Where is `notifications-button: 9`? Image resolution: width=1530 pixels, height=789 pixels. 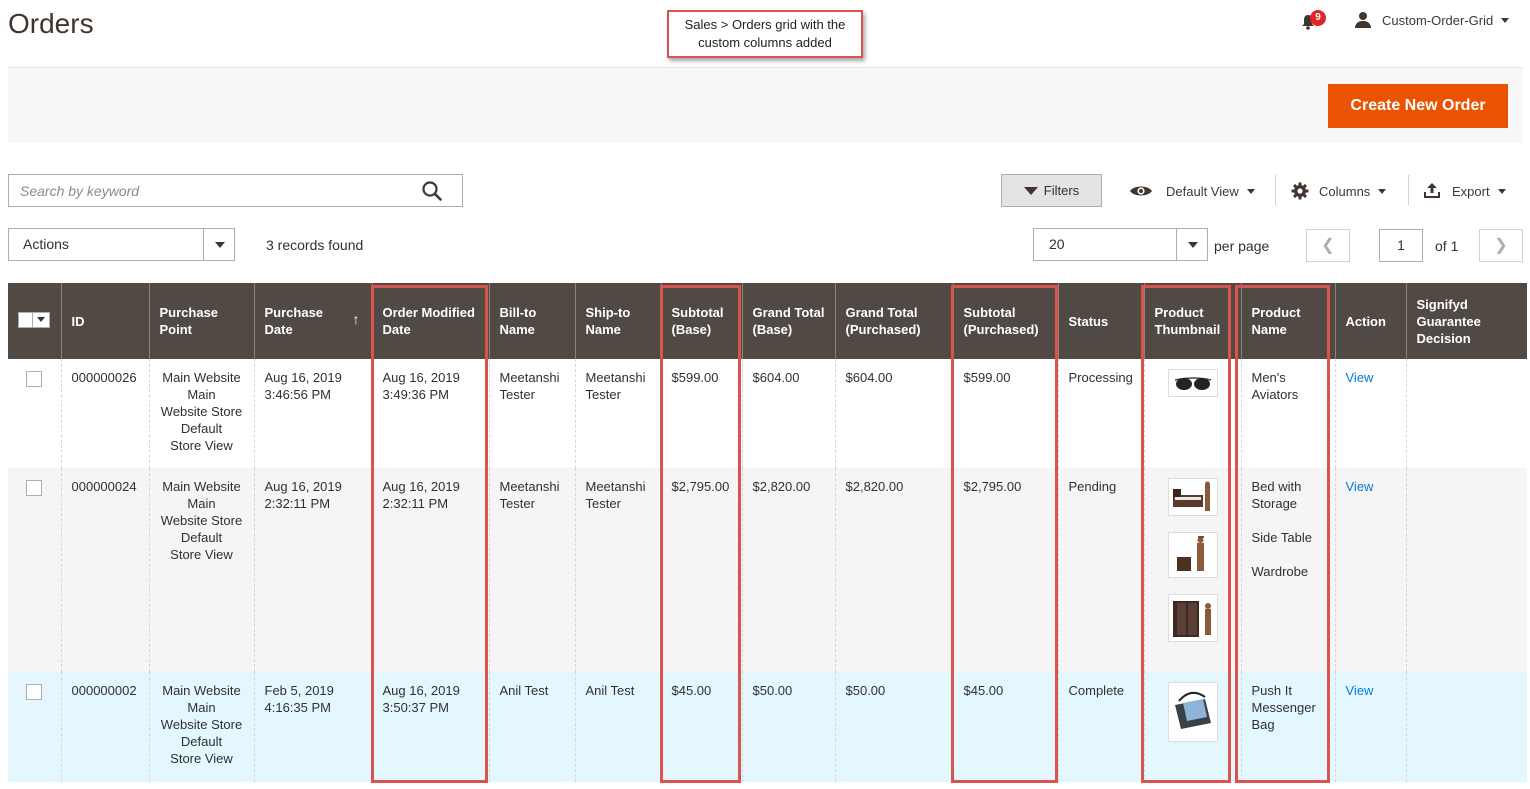 notifications-button: 9 is located at coordinates (1313, 21).